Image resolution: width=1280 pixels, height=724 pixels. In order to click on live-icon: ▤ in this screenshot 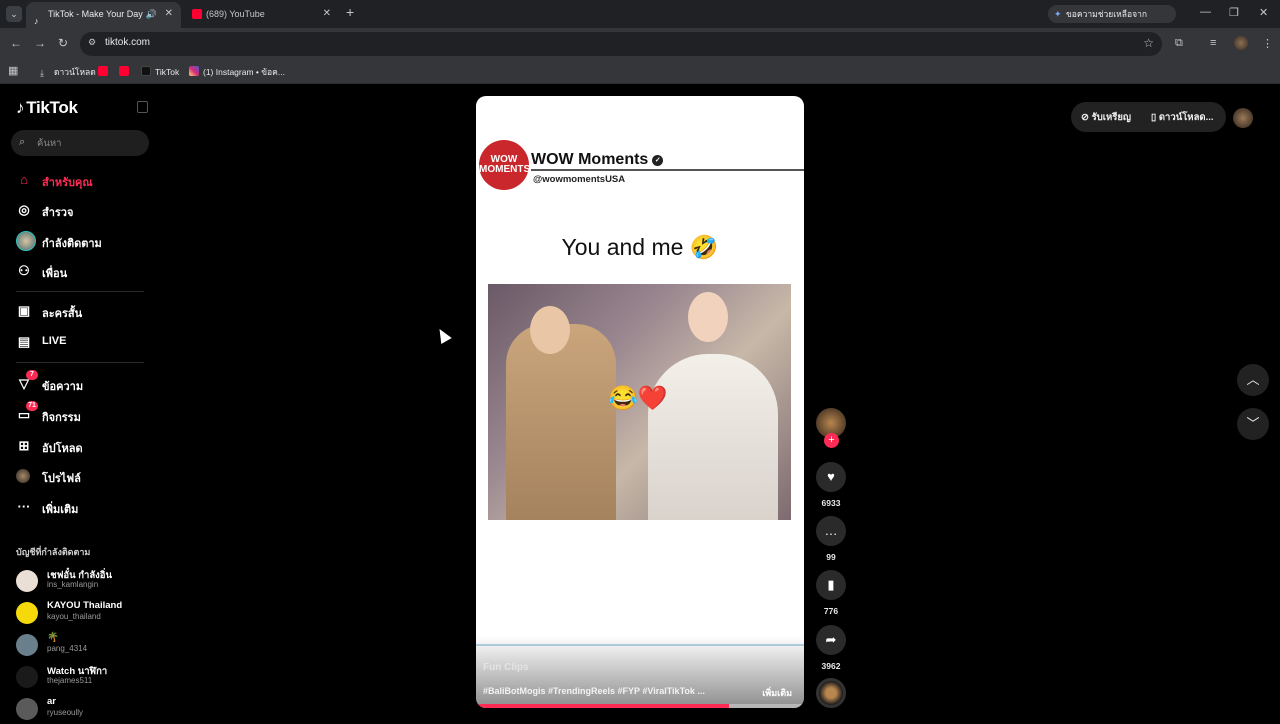, I will do `click(24, 341)`.